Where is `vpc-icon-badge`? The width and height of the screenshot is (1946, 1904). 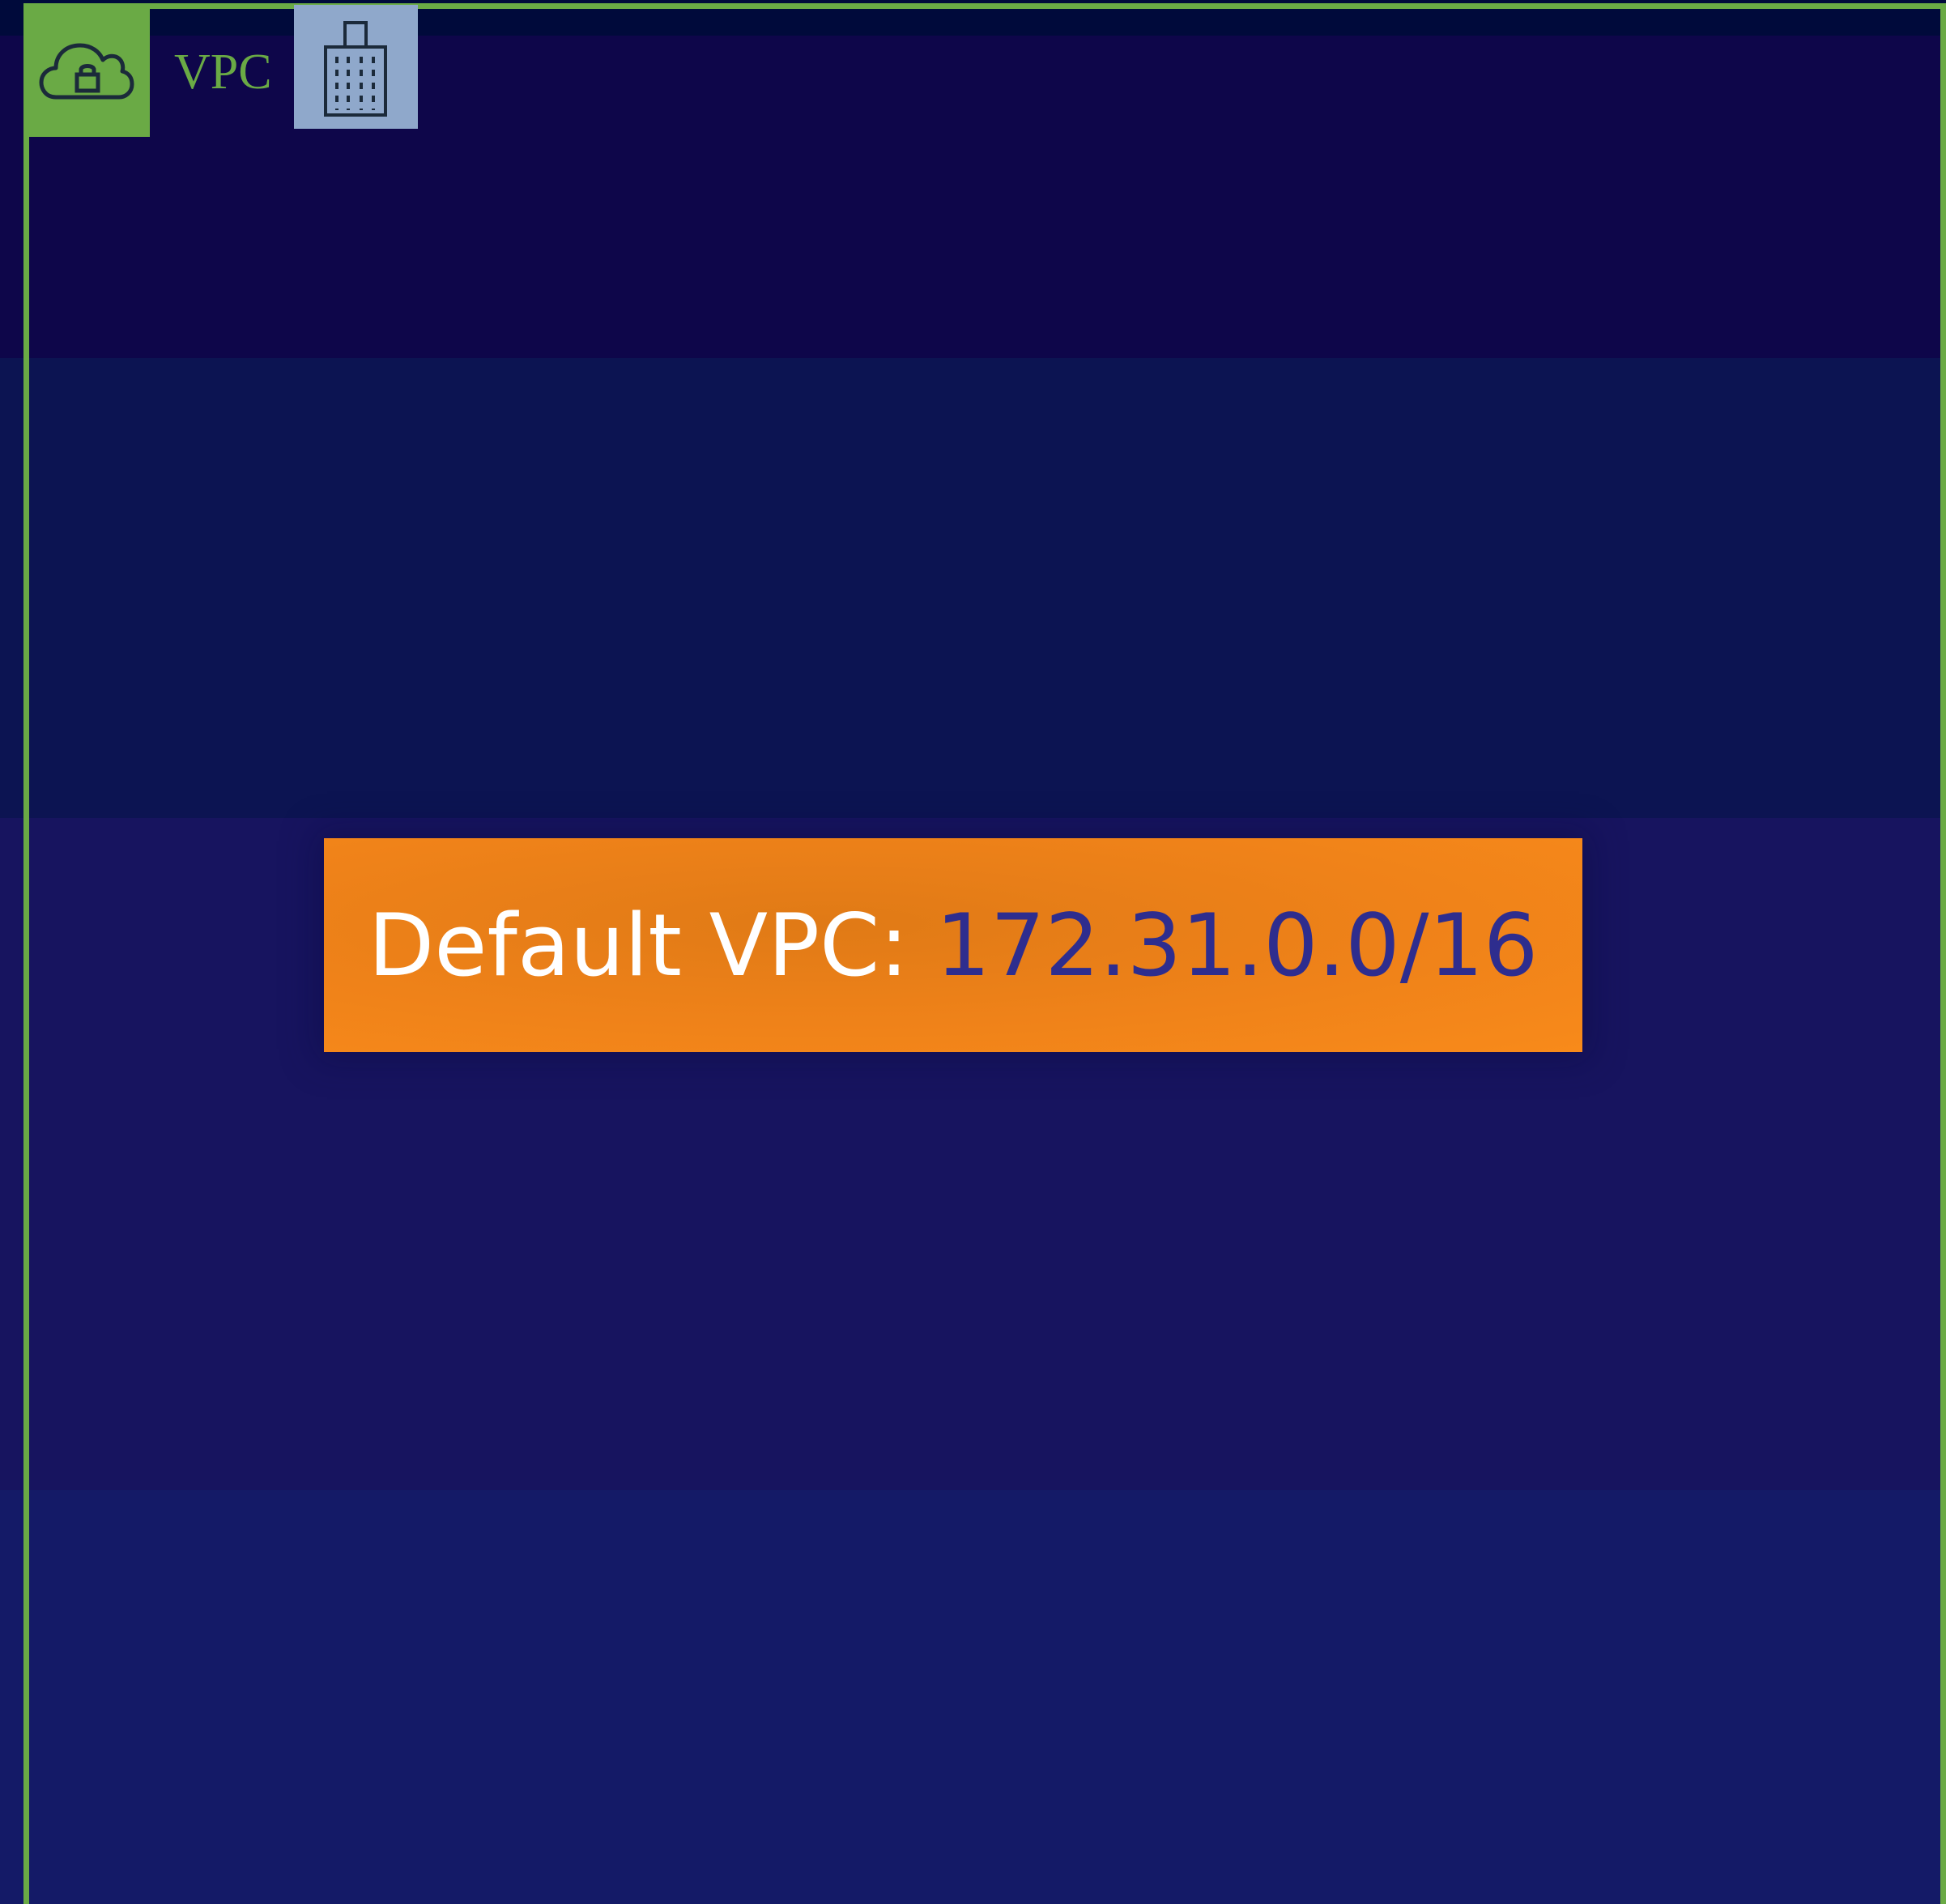 vpc-icon-badge is located at coordinates (86, 70).